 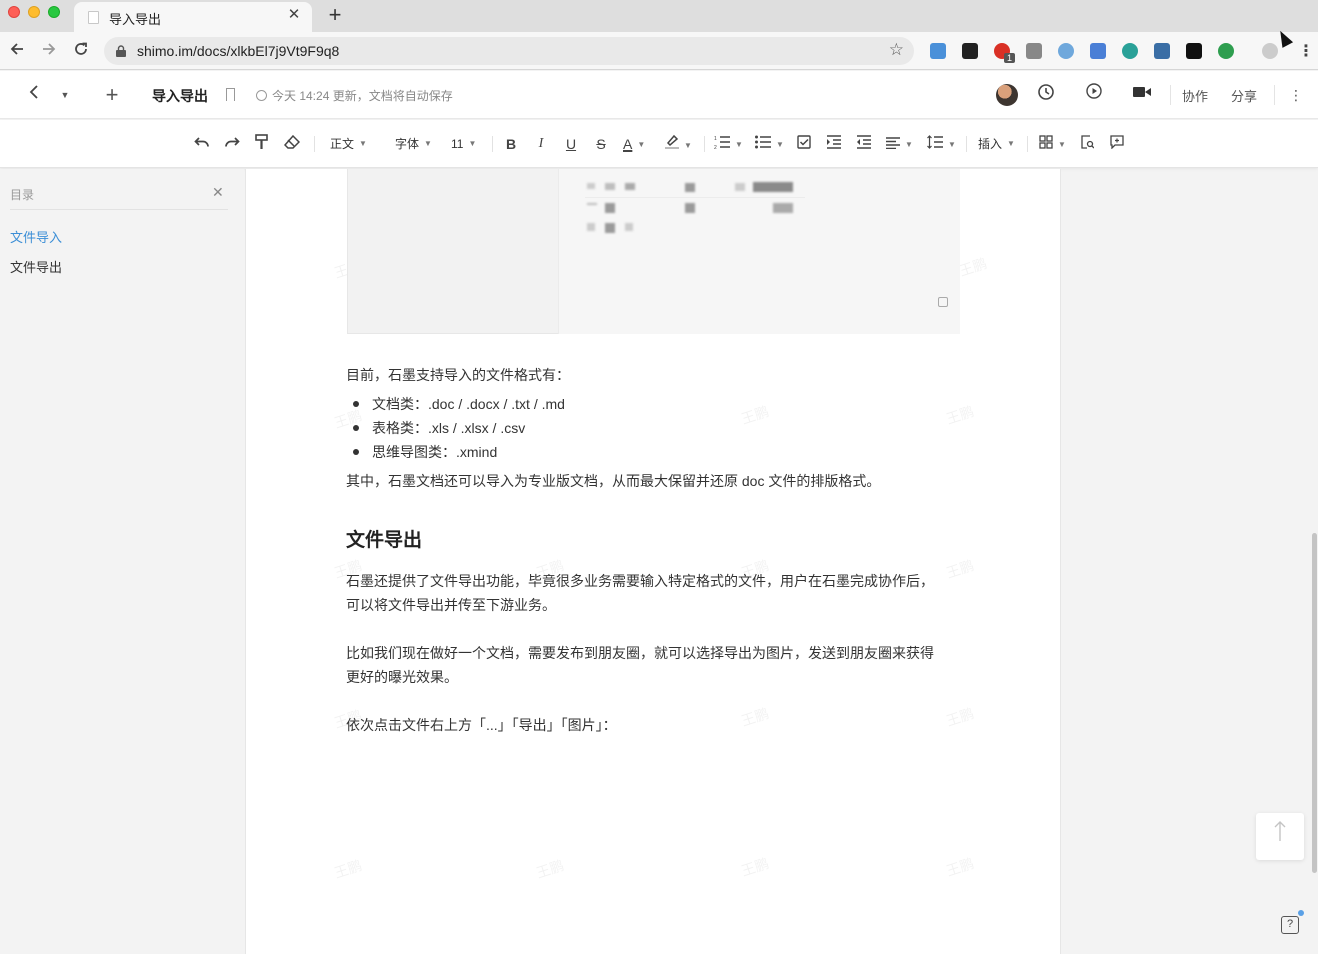 I want to click on present-button, so click(x=1094, y=95).